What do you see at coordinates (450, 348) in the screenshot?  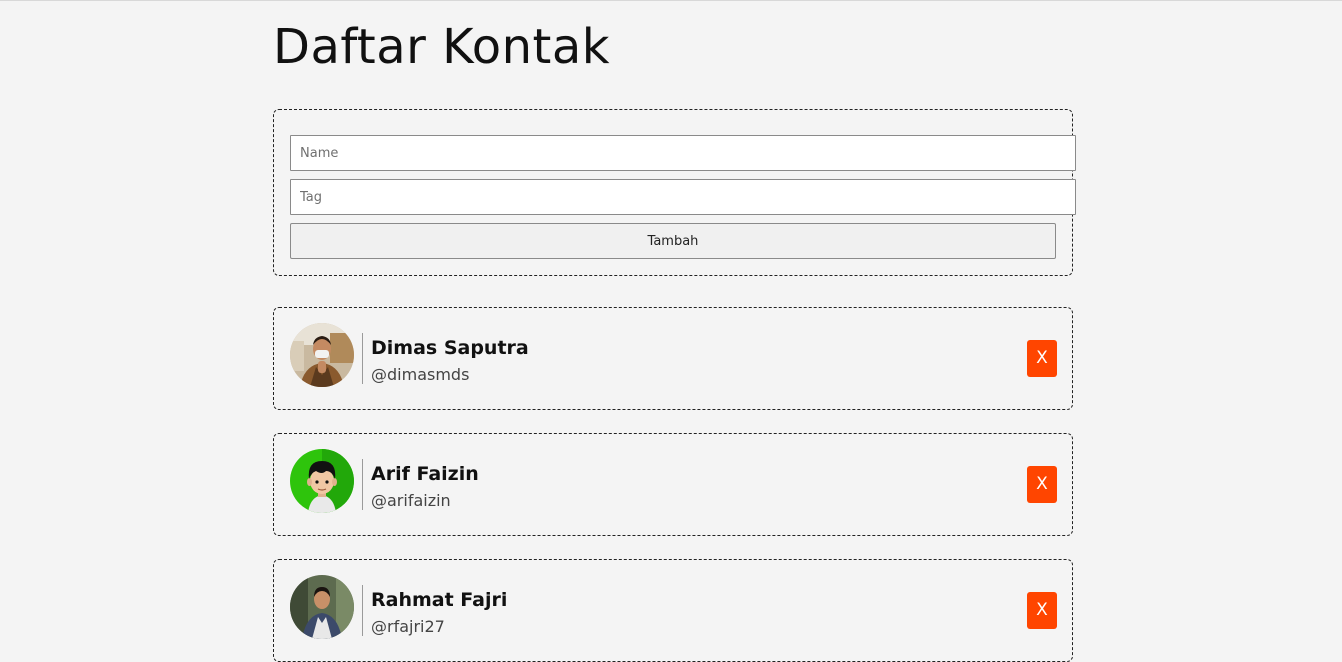 I see `contact-name: Dimas Saputra` at bounding box center [450, 348].